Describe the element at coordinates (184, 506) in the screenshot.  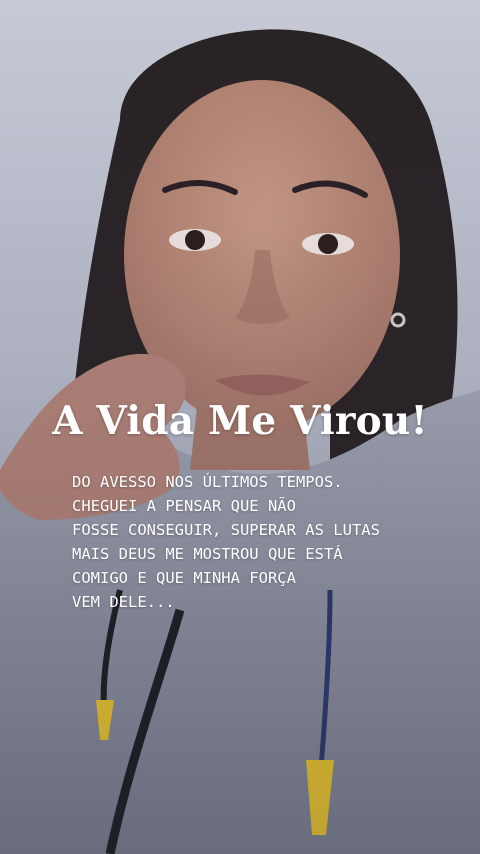
I see `story-line: CHEGUEI A PENSAR QUE NÃO` at that location.